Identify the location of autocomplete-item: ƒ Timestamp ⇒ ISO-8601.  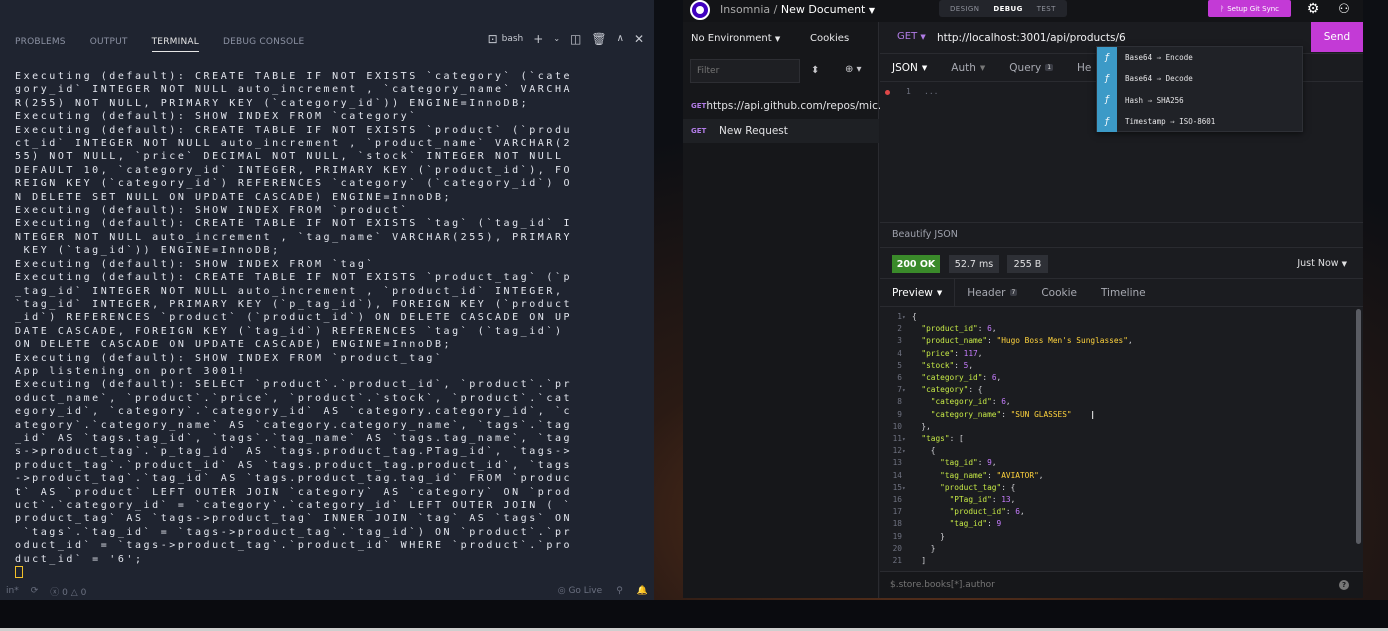
(1199, 121).